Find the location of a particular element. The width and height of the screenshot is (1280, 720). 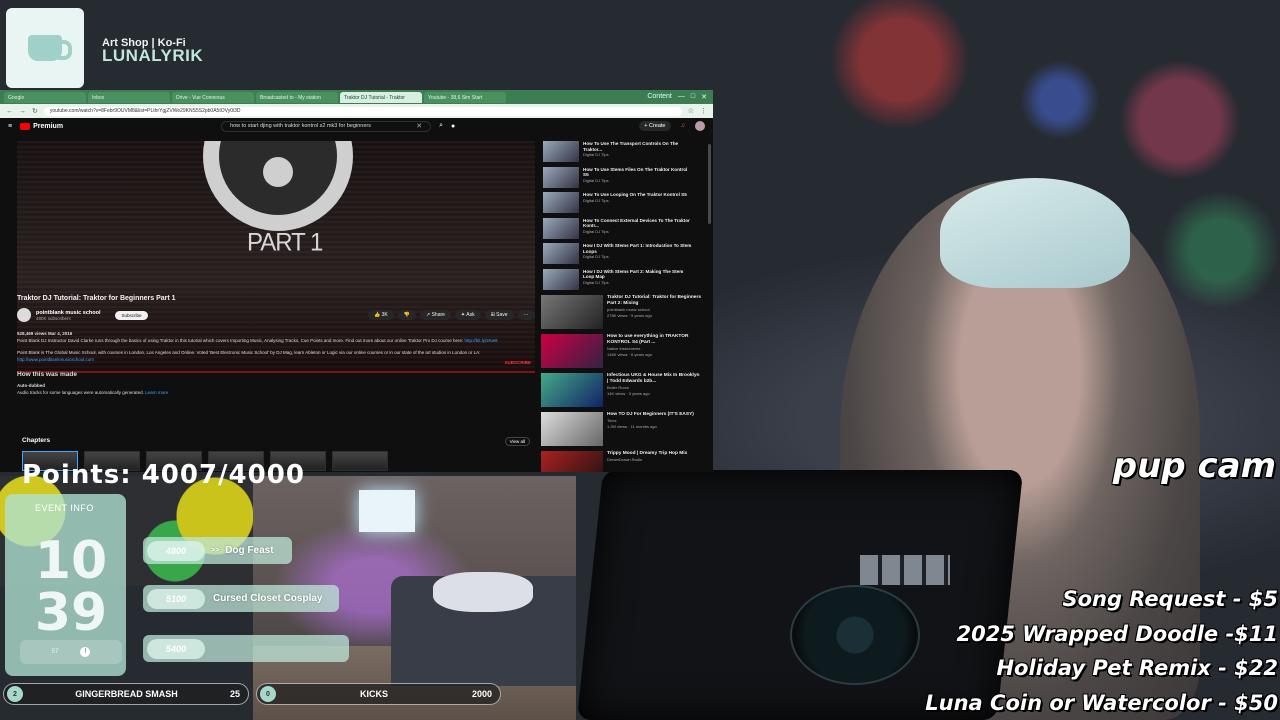

chapters-title: Chapters is located at coordinates (36, 440).